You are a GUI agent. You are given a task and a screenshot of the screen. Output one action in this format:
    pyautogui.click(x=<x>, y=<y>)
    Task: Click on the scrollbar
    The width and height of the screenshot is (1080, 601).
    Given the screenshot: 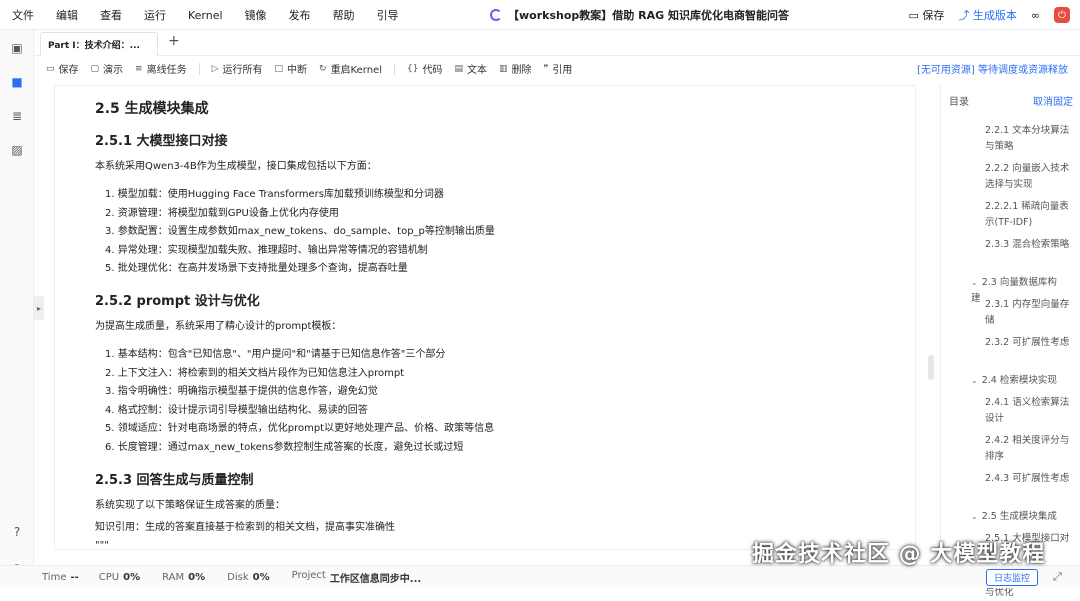 What is the action you would take?
    pyautogui.click(x=931, y=367)
    